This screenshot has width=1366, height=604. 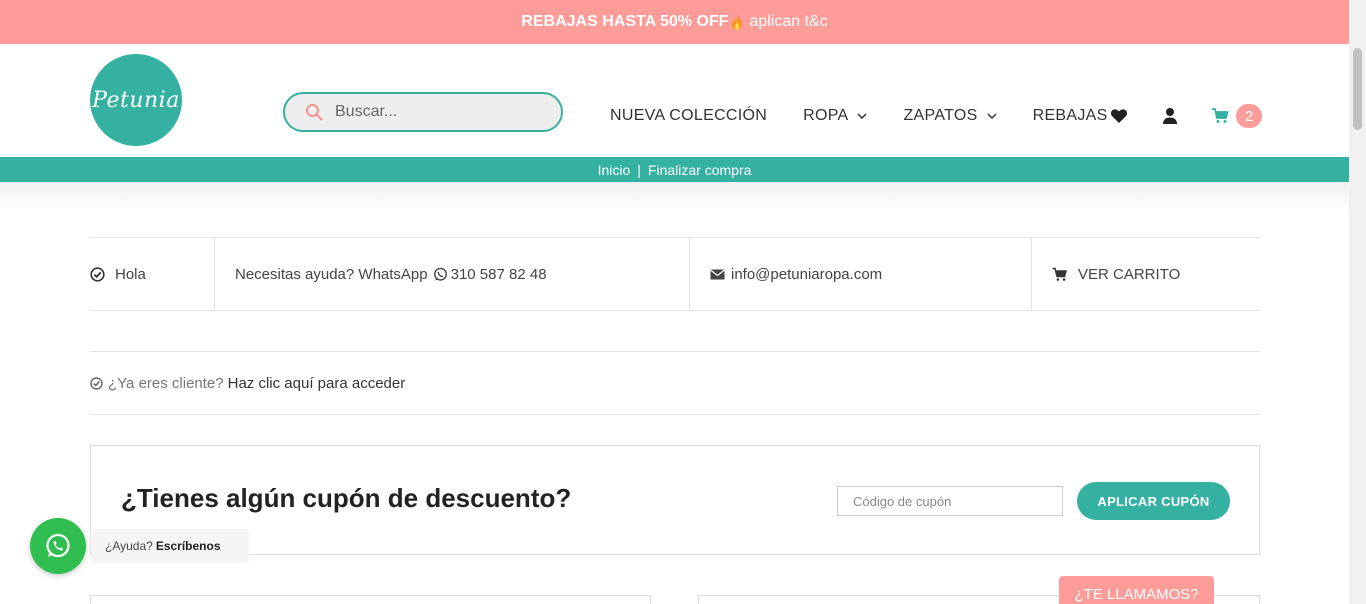 I want to click on promo-bold-text: REBAJAS HASTA 50% OFF, so click(x=625, y=21).